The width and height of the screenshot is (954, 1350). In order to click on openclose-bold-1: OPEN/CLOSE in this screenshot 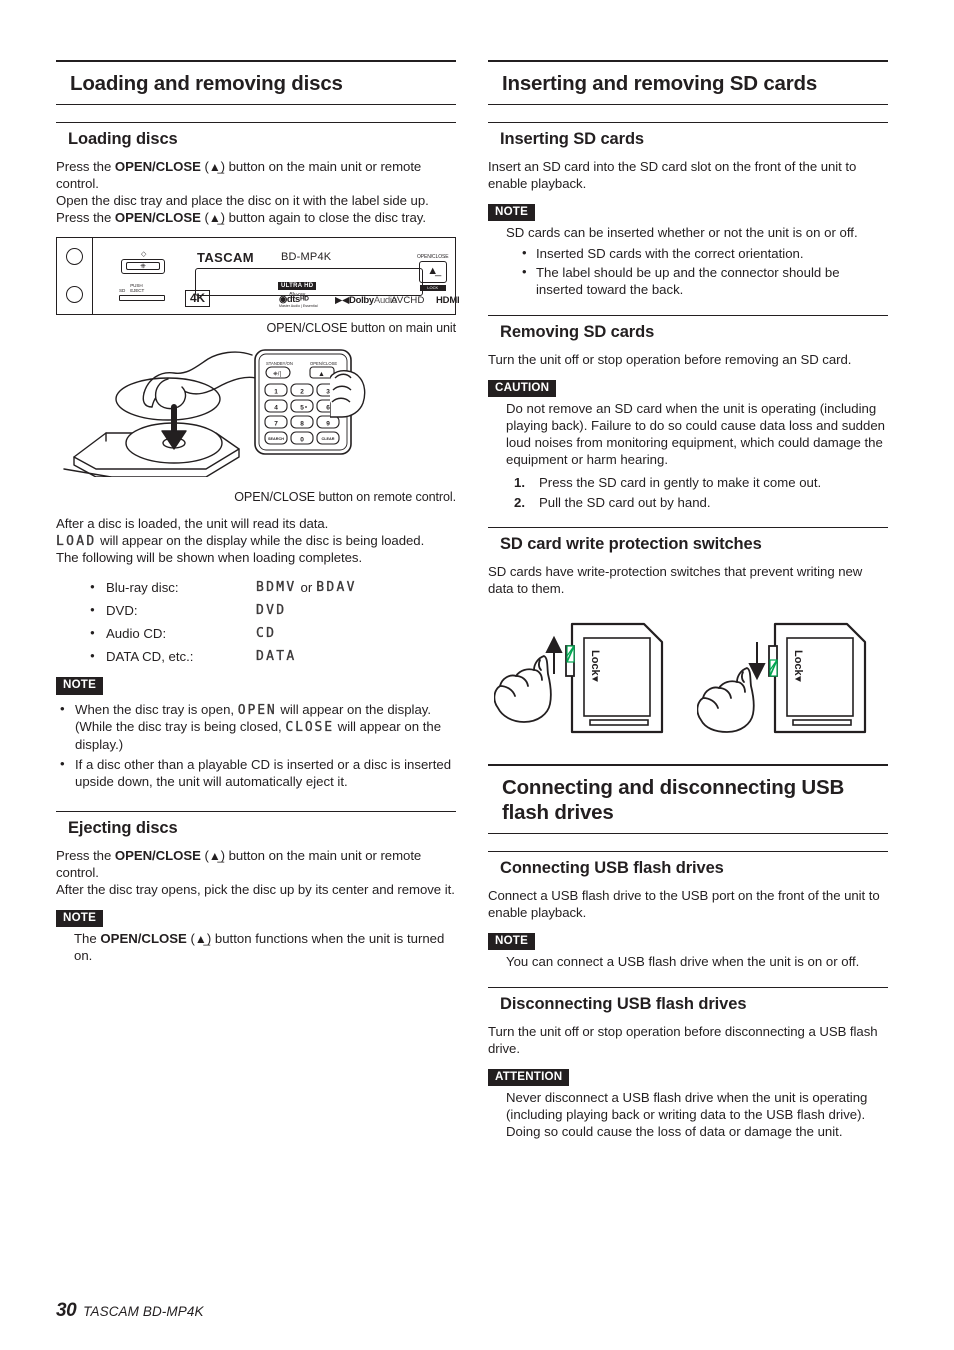, I will do `click(157, 166)`.